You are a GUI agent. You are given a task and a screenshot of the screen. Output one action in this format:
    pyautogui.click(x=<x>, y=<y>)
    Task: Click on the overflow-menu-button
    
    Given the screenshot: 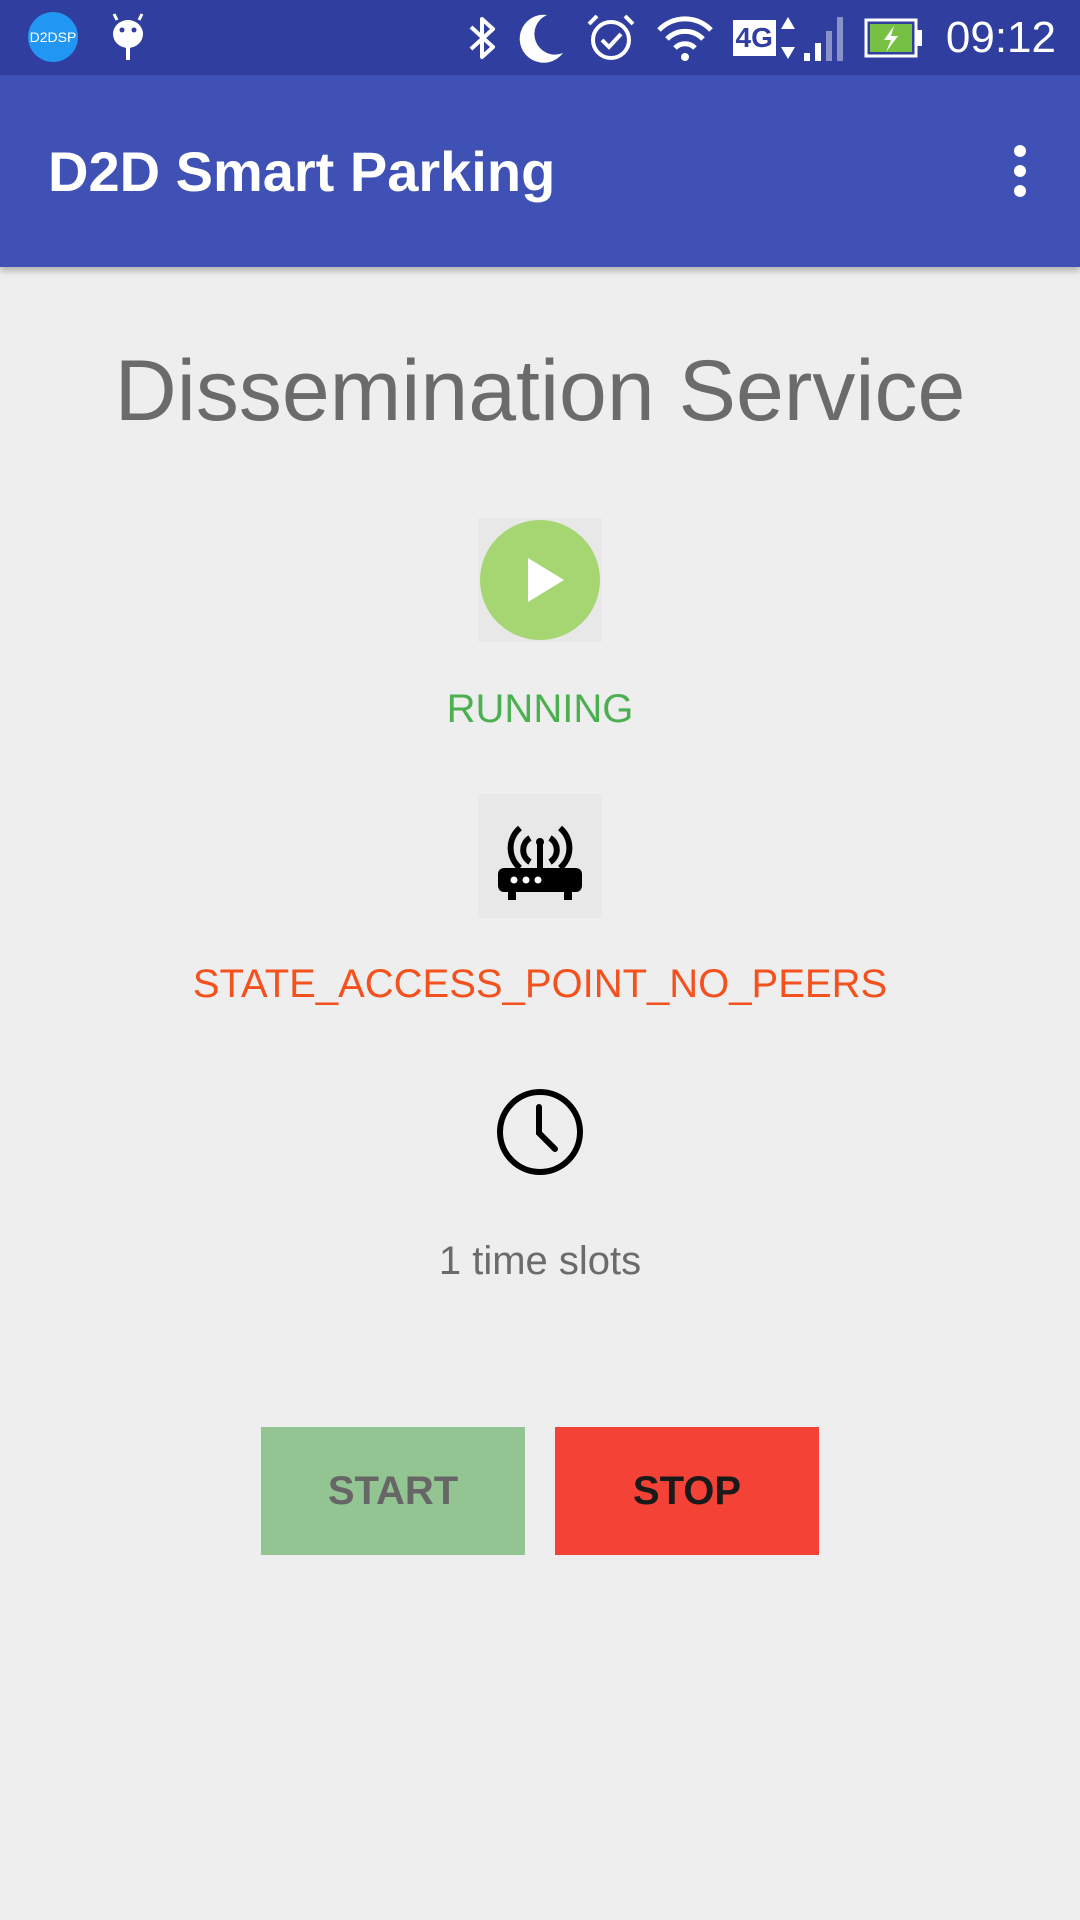 What is the action you would take?
    pyautogui.click(x=1020, y=171)
    